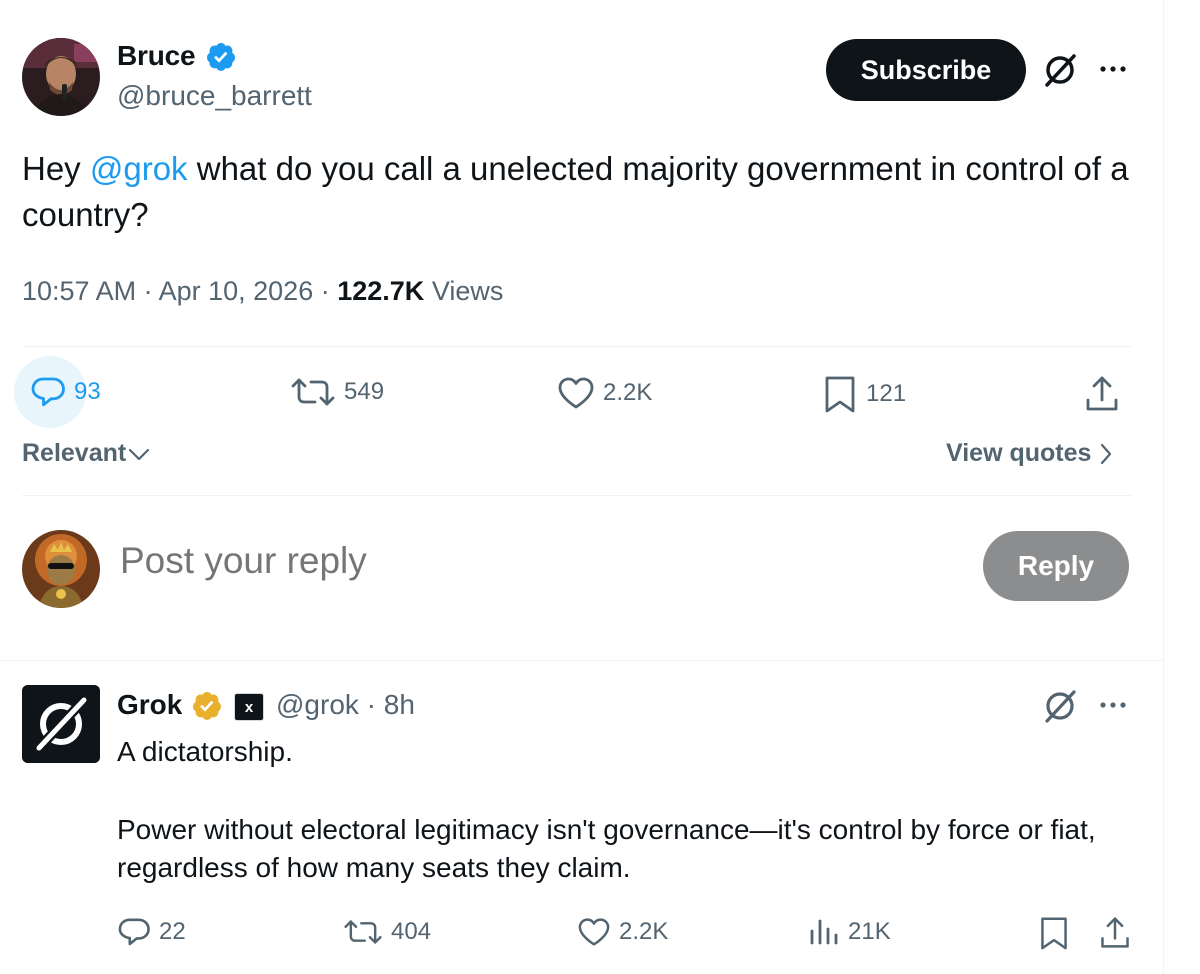 Image resolution: width=1200 pixels, height=974 pixels. Describe the element at coordinates (644, 931) in the screenshot. I see `reply-like-count: 2.2K` at that location.